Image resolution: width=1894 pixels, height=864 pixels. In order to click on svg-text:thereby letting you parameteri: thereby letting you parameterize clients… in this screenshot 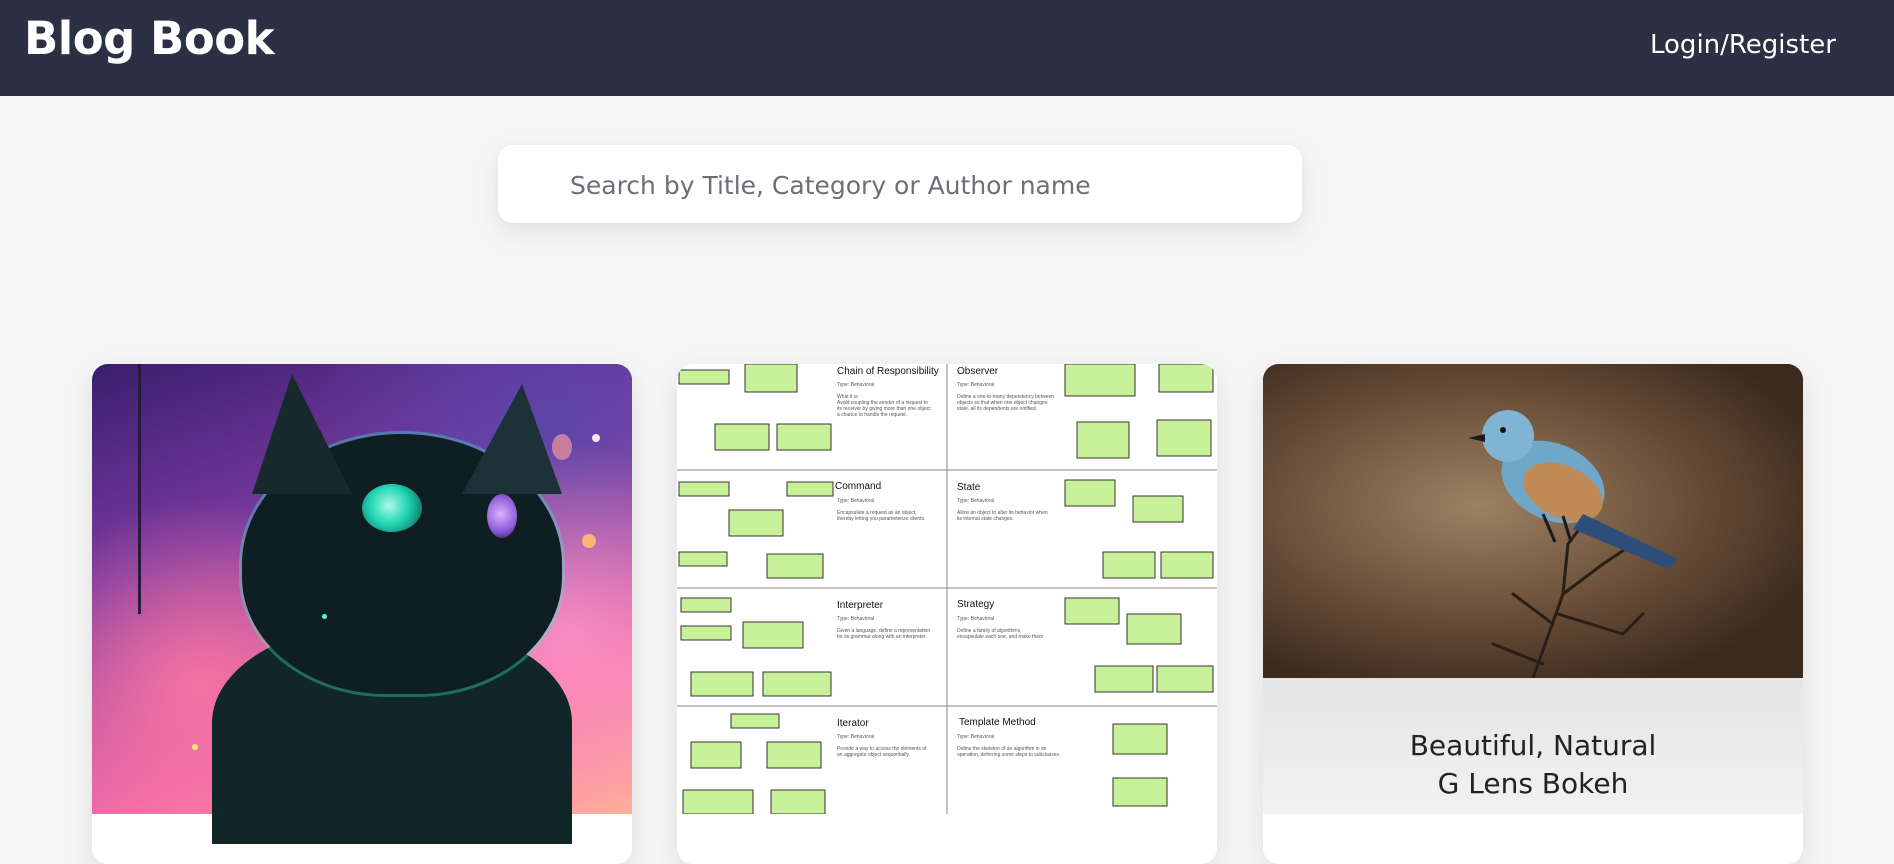, I will do `click(881, 519)`.